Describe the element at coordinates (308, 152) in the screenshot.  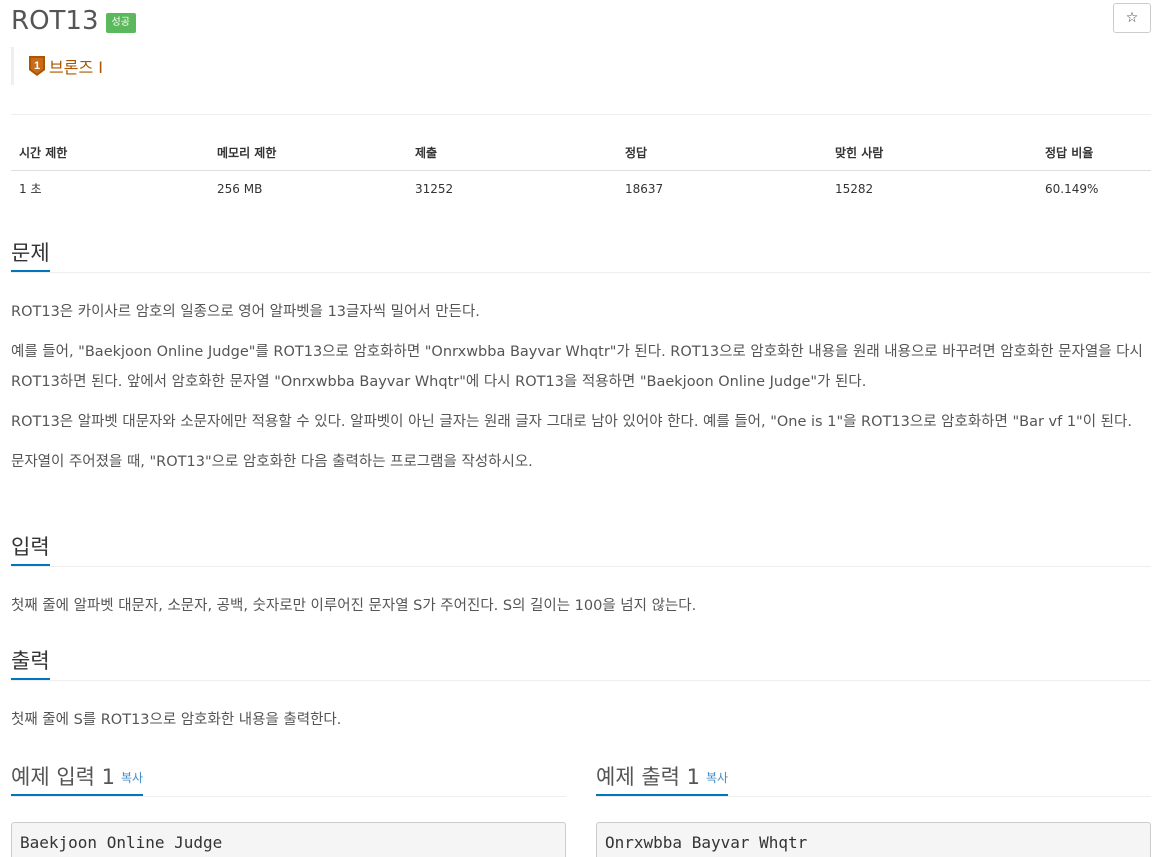
I see `header-memory-limit: 메모리 제한` at that location.